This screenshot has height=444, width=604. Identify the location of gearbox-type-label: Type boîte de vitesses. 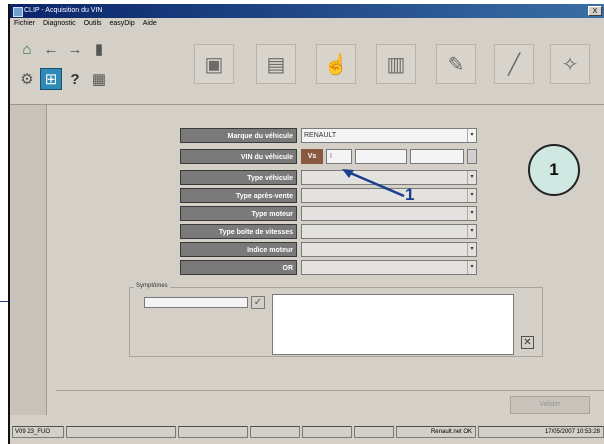
(238, 231).